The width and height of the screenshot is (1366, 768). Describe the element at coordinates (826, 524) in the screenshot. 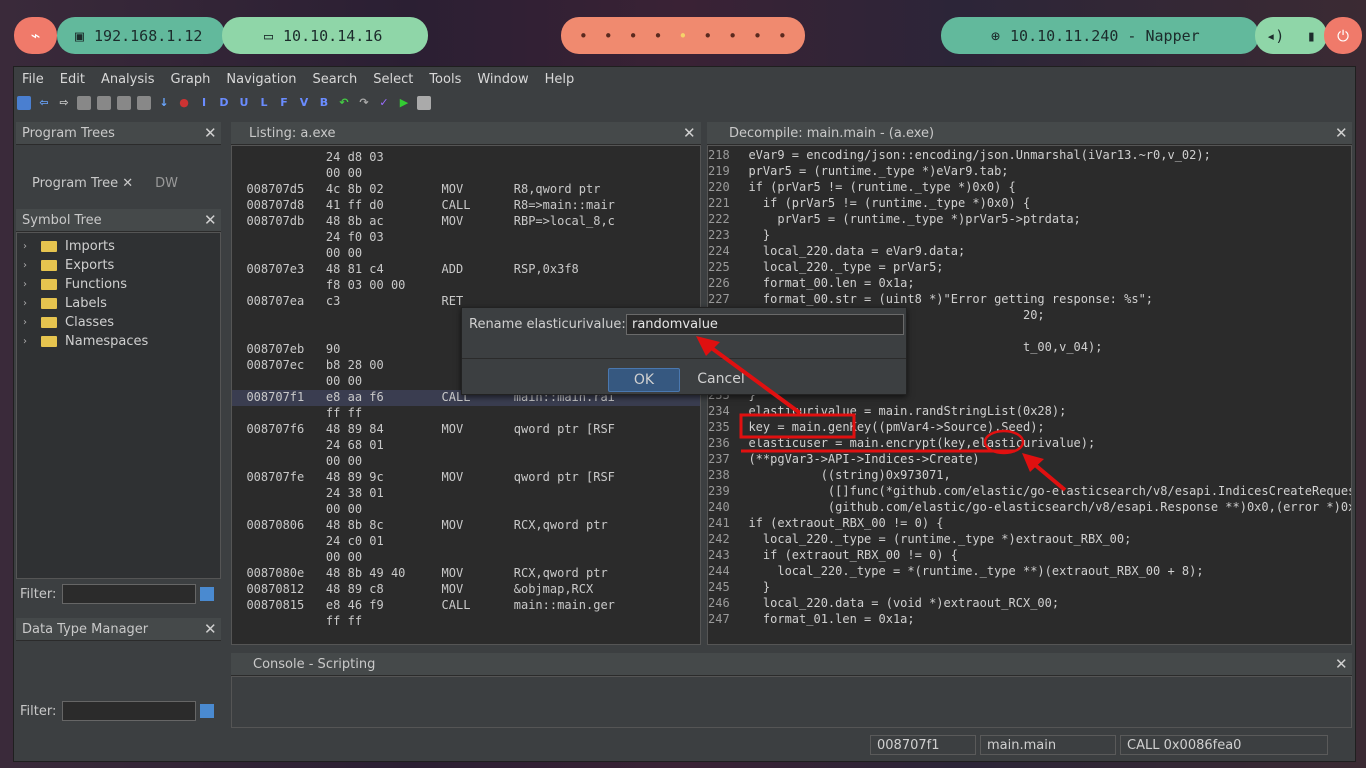

I see `decompile-line: 241 if (extraout_RBX_00 != 0) {` at that location.